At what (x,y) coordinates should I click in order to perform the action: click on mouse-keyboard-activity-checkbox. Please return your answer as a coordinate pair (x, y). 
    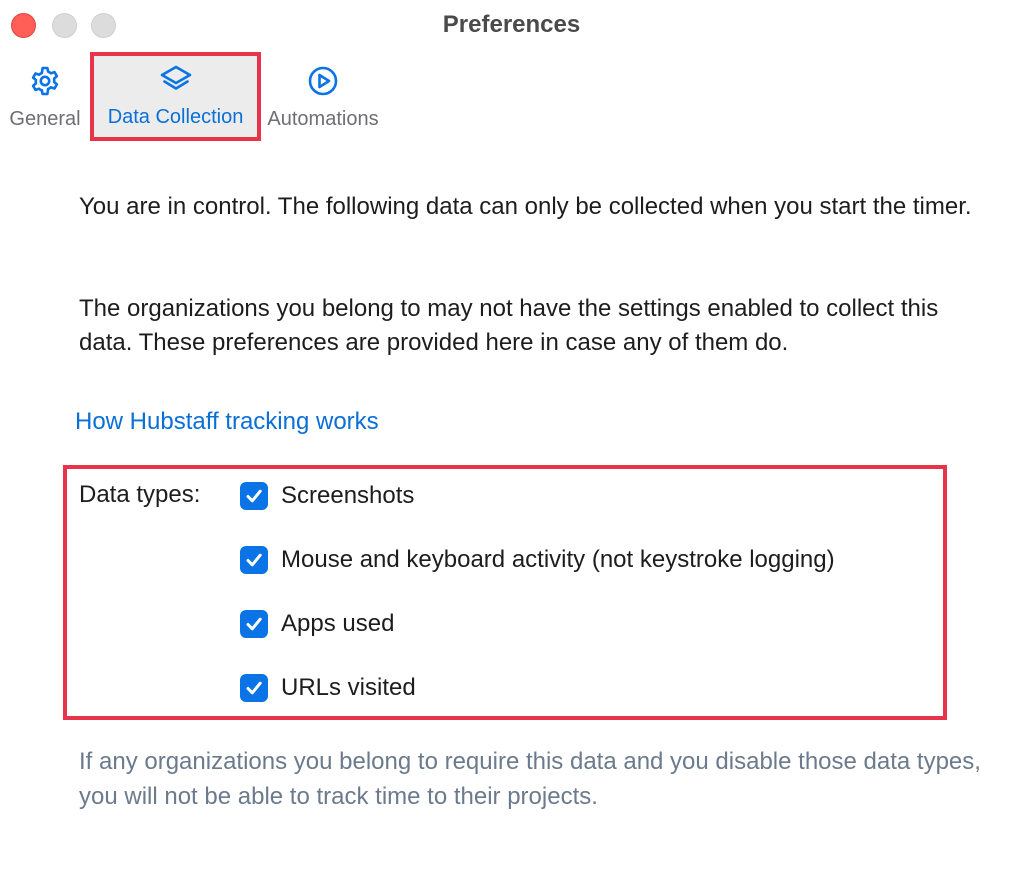
    Looking at the image, I should click on (254, 560).